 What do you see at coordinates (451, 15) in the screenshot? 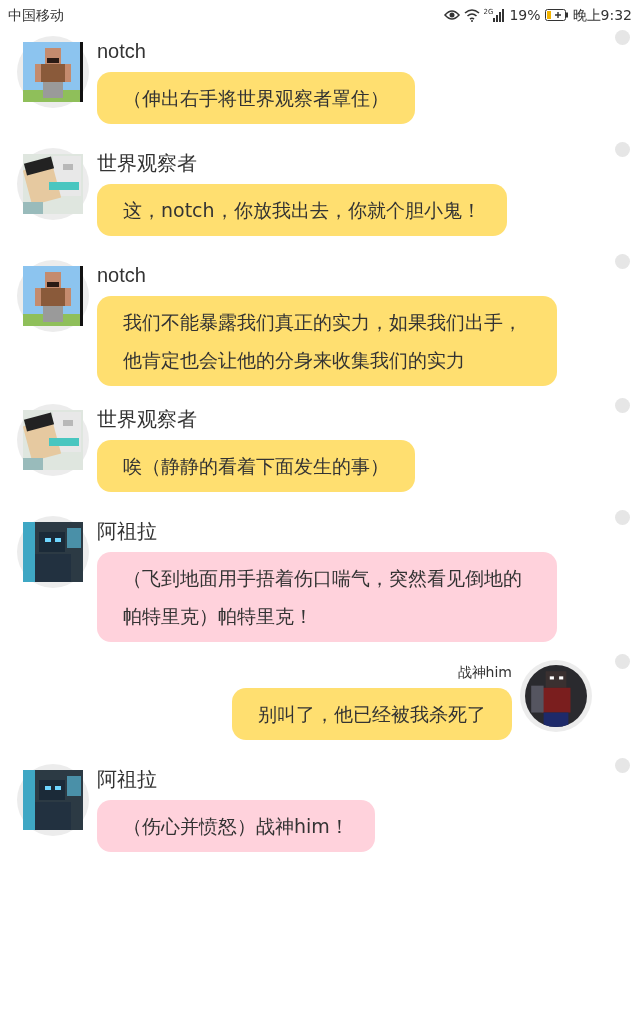
I see `eye-icon` at bounding box center [451, 15].